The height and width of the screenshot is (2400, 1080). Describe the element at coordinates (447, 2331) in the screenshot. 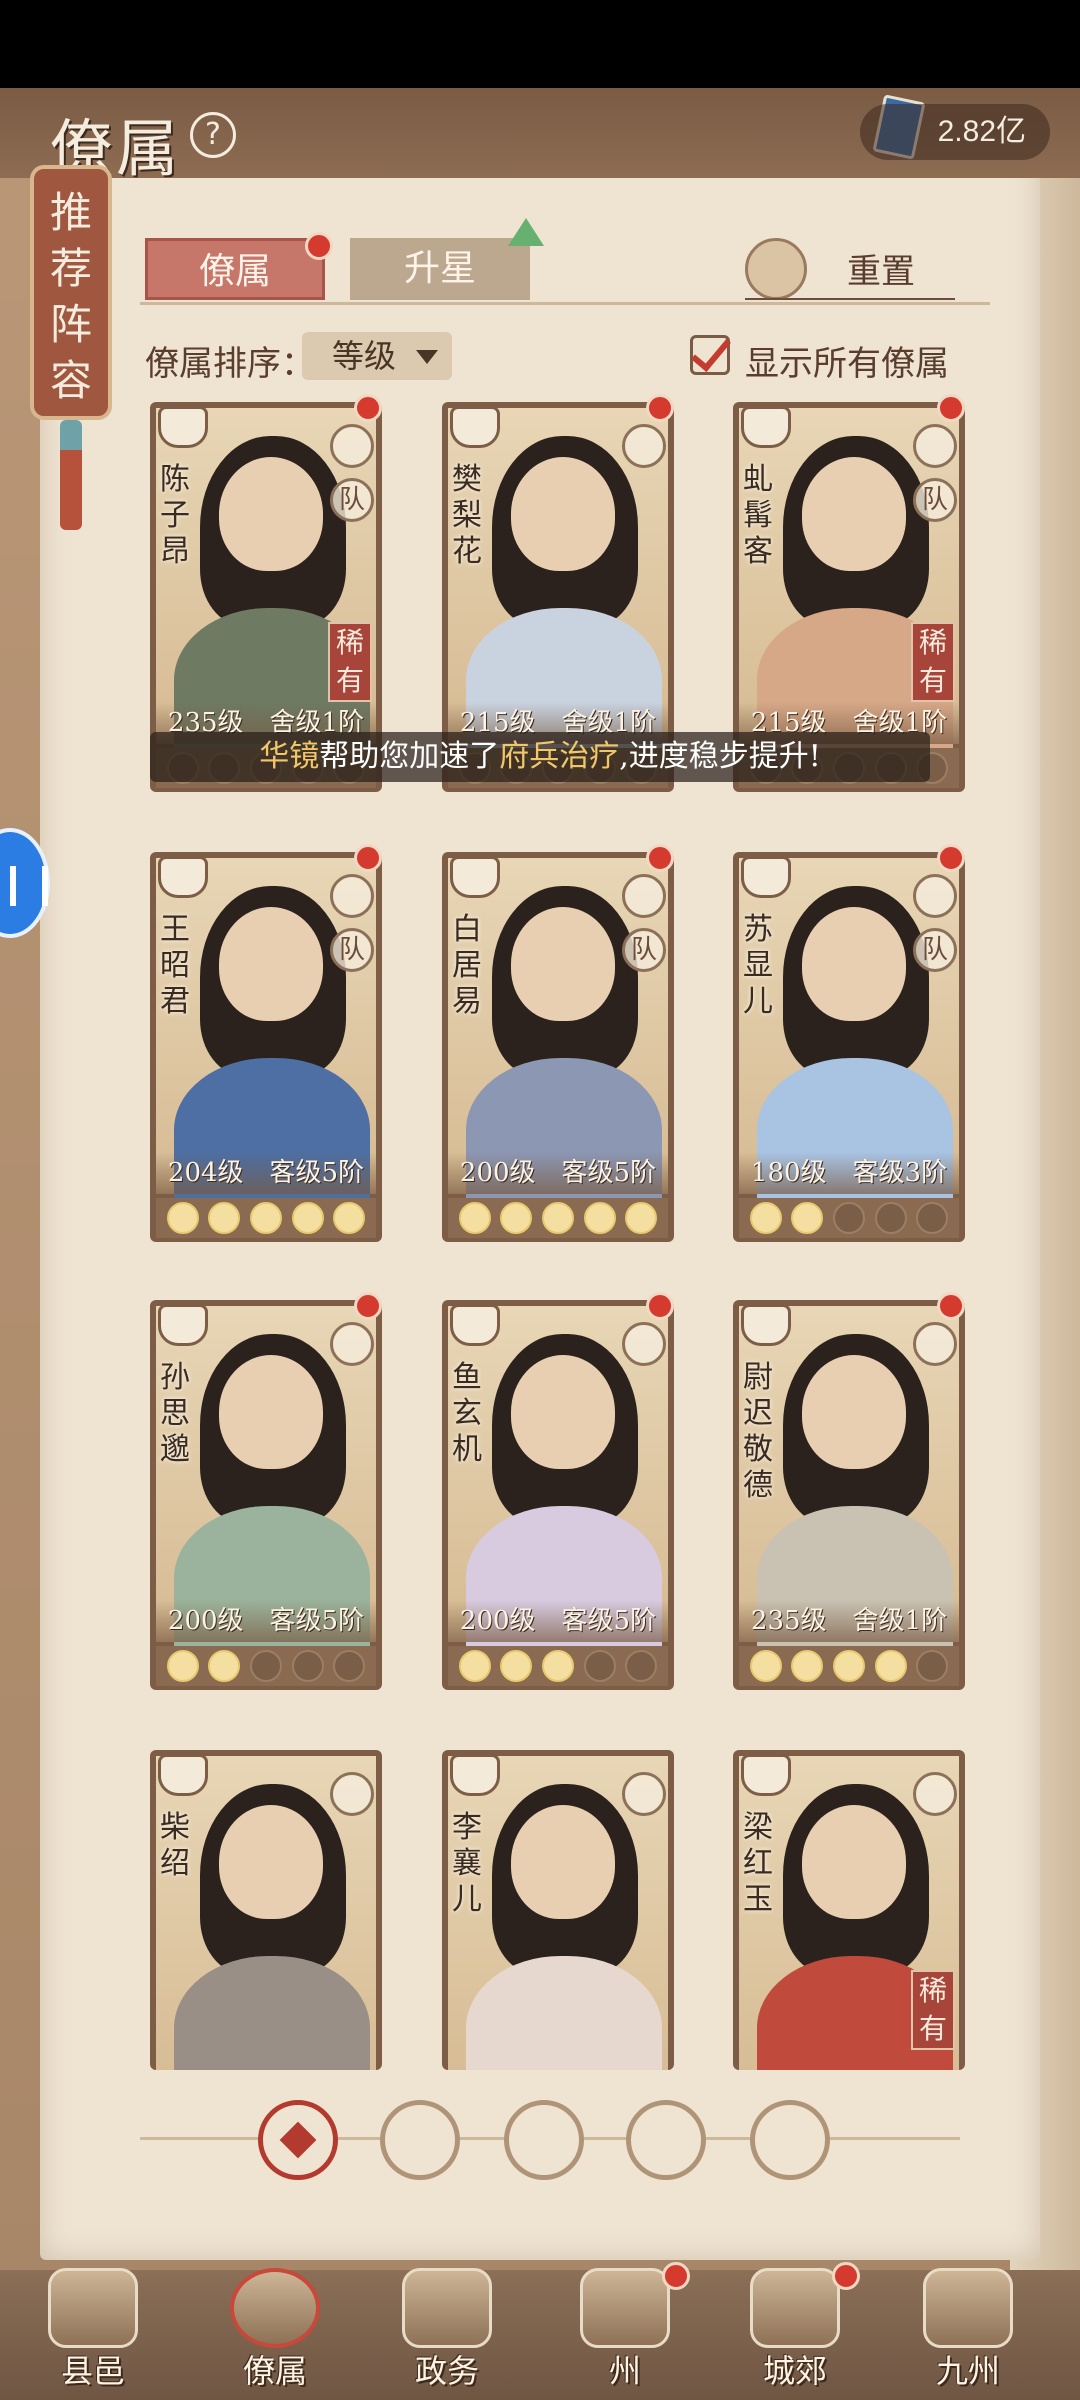

I see `nav-item: 政务` at that location.